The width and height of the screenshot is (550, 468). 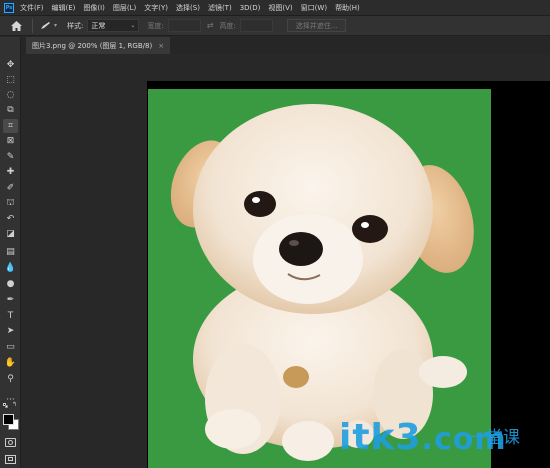 I want to click on type-tool-icon: T, so click(x=10, y=316).